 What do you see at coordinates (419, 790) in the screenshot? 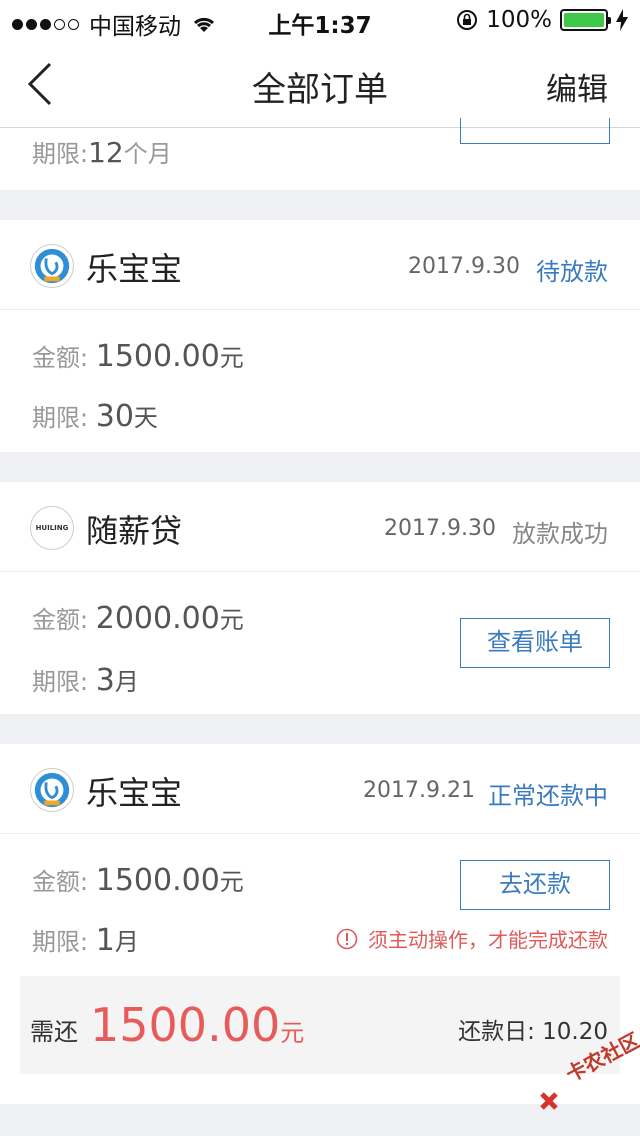
I see `order-date: 2017.9.21` at bounding box center [419, 790].